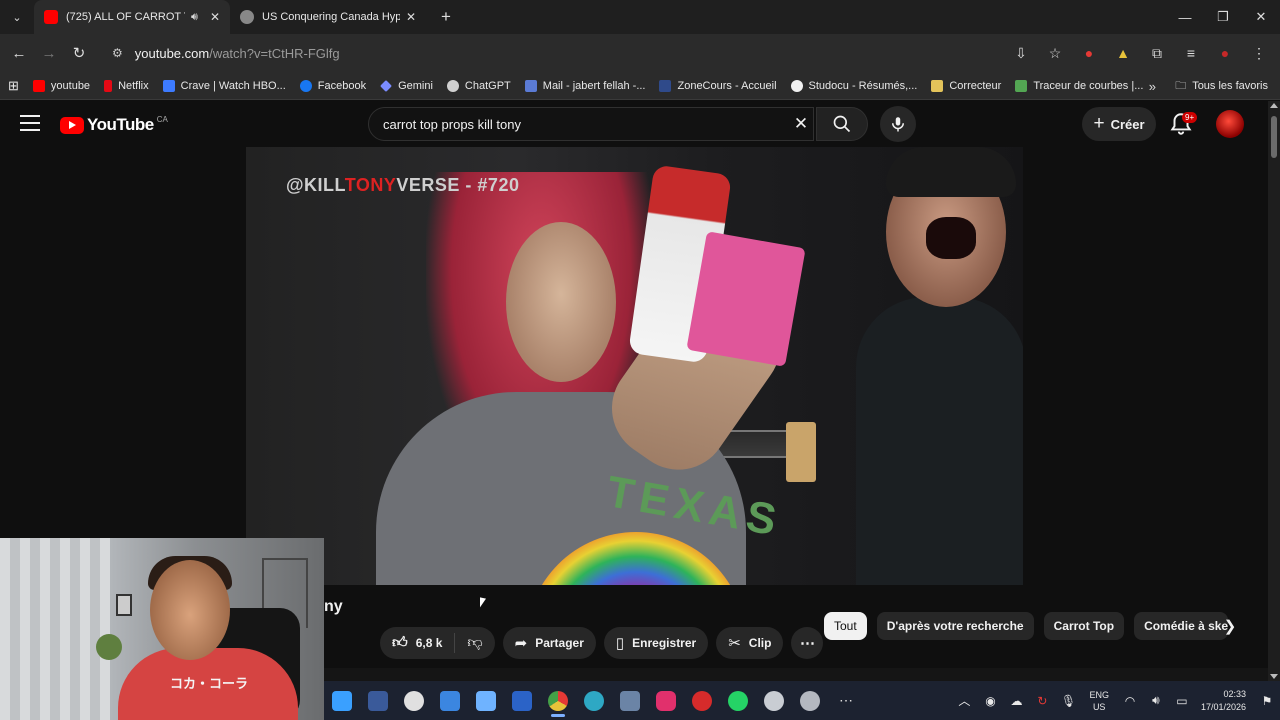 This screenshot has width=1280, height=720. Describe the element at coordinates (1274, 676) in the screenshot. I see `scroll-down-icon` at that location.